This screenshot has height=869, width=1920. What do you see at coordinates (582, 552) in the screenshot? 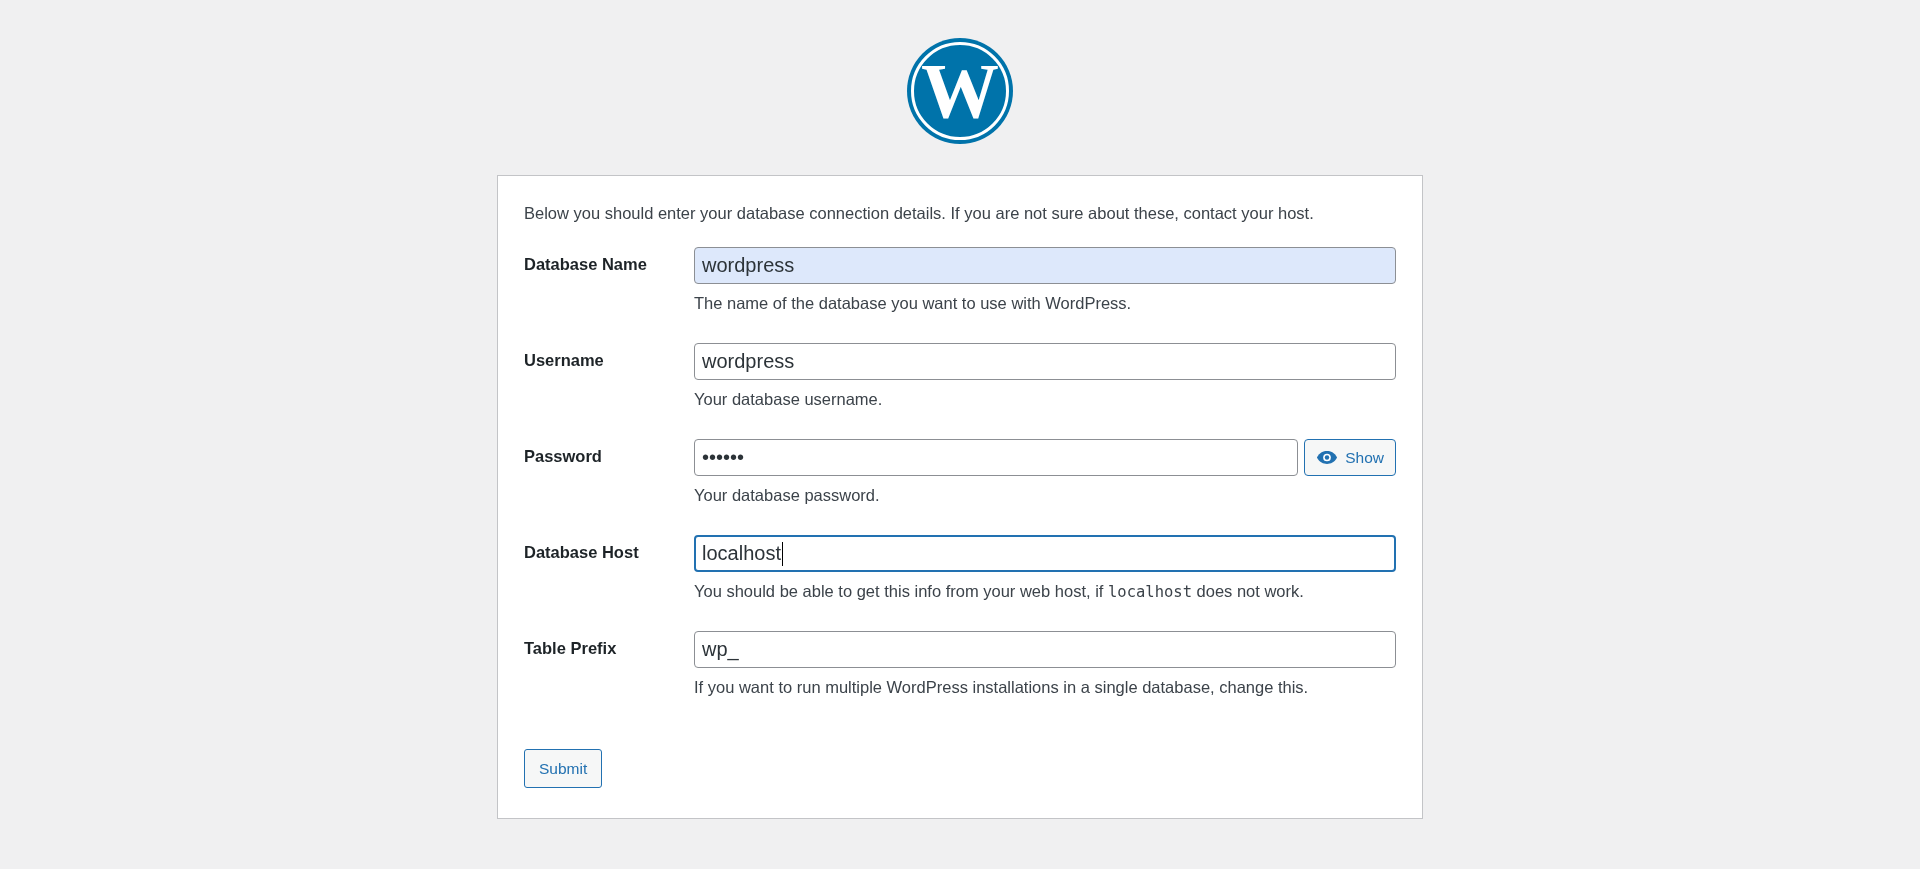
I see `field-label: Database Host` at bounding box center [582, 552].